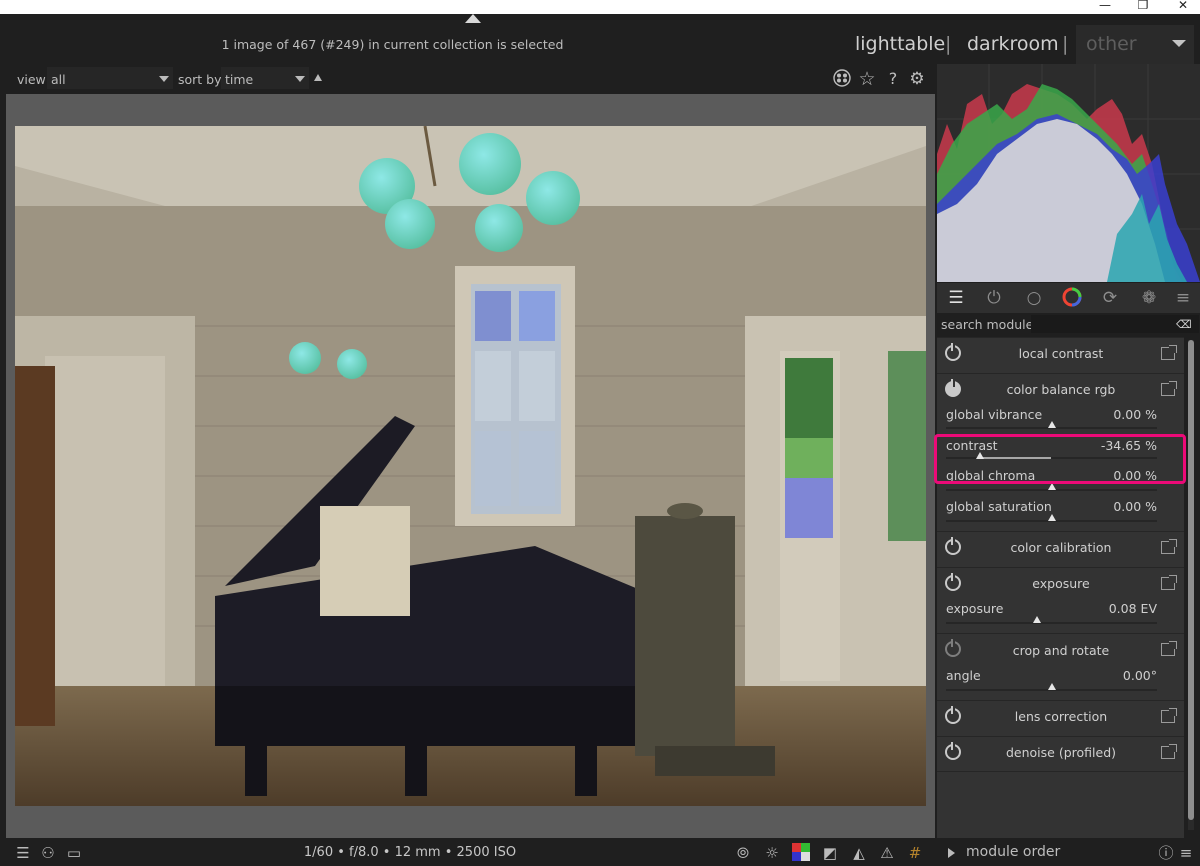 This screenshot has width=1200, height=866. Describe the element at coordinates (48, 853) in the screenshot. I see `styles-icon: ⚇` at that location.